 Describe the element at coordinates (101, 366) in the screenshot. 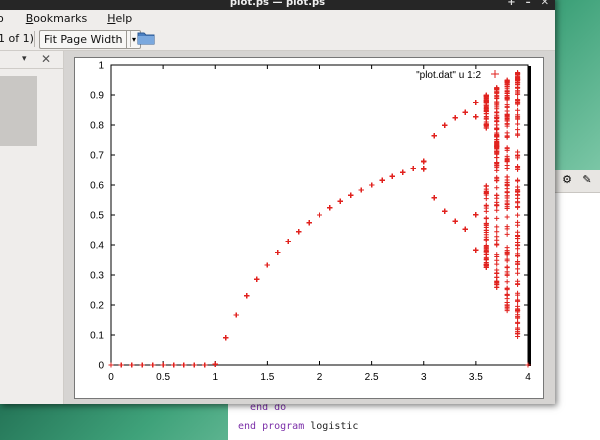

I see `y-tick-label: 0` at that location.